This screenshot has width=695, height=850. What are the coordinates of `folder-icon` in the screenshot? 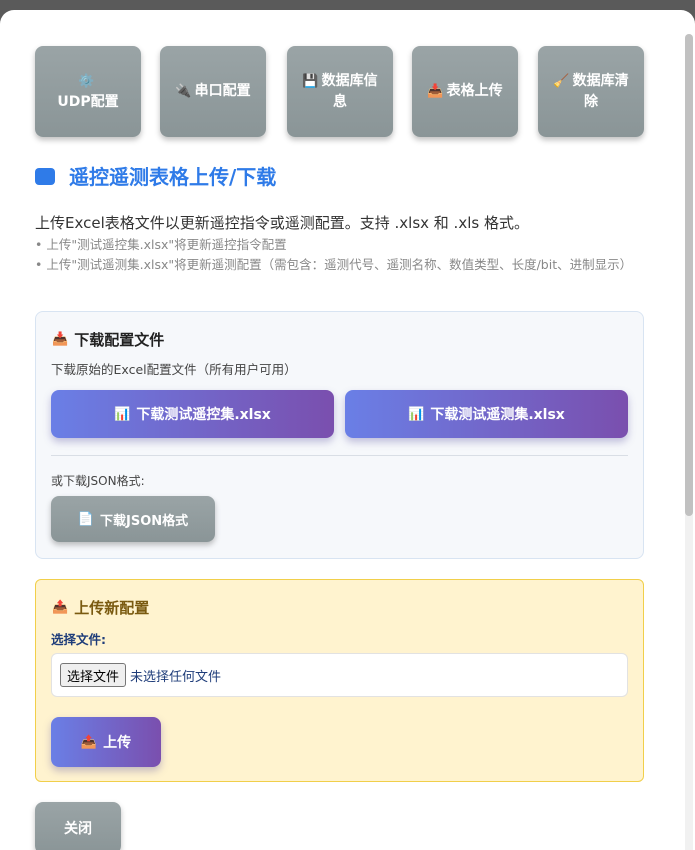 It's located at (45, 176).